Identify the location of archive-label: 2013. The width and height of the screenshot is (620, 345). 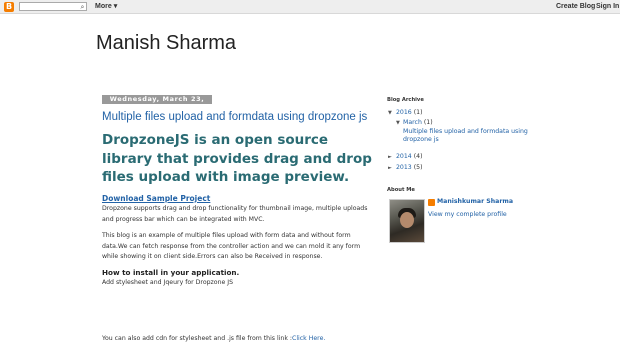
(404, 167).